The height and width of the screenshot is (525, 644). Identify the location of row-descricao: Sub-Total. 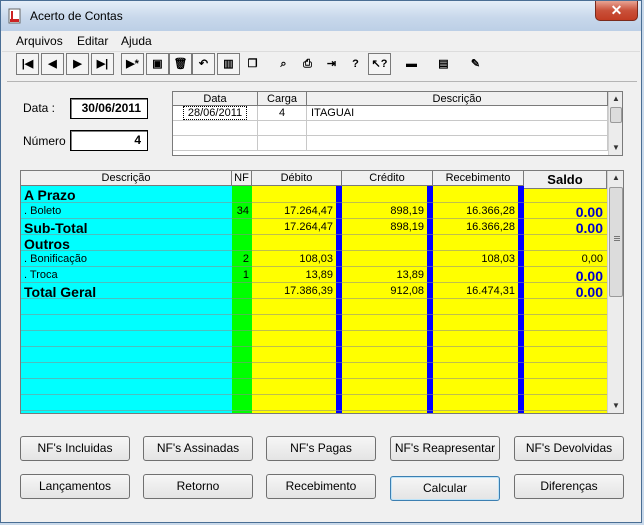
(56, 228).